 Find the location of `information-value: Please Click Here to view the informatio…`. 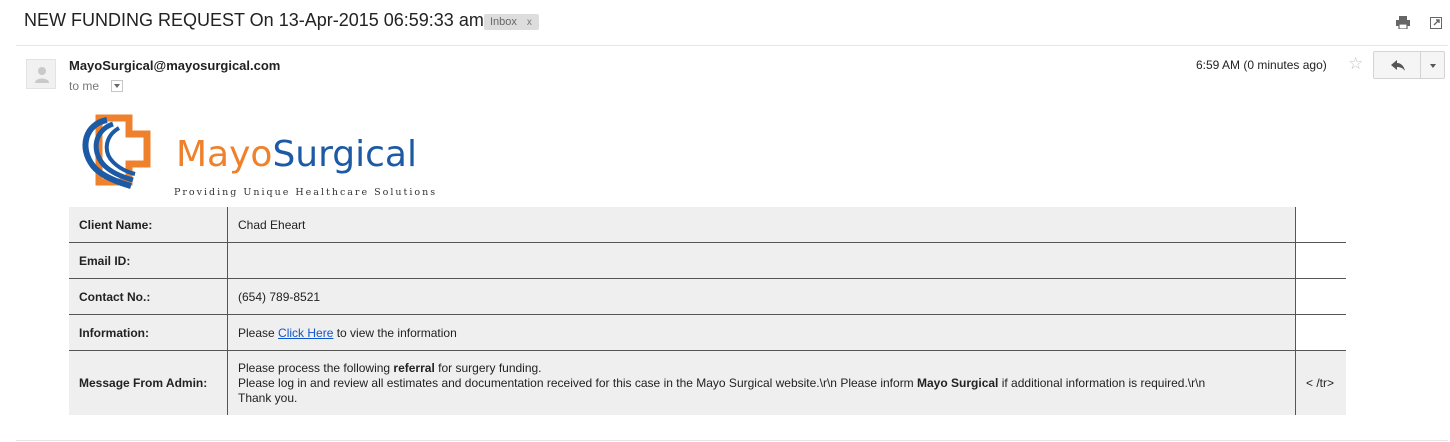

information-value: Please Click Here to view the informatio… is located at coordinates (761, 332).